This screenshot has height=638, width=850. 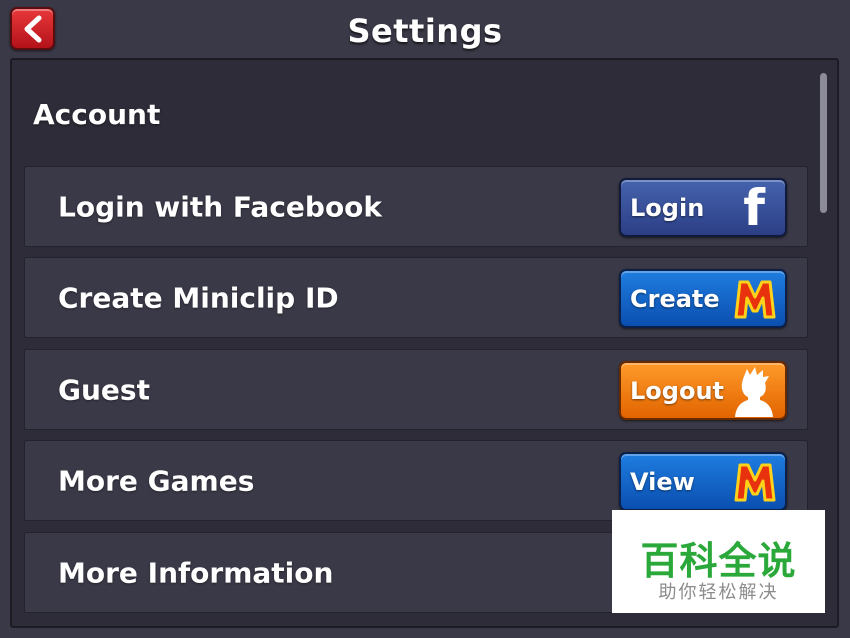 I want to click on watermark: 百科全说 助你轻松解决, so click(x=718, y=561).